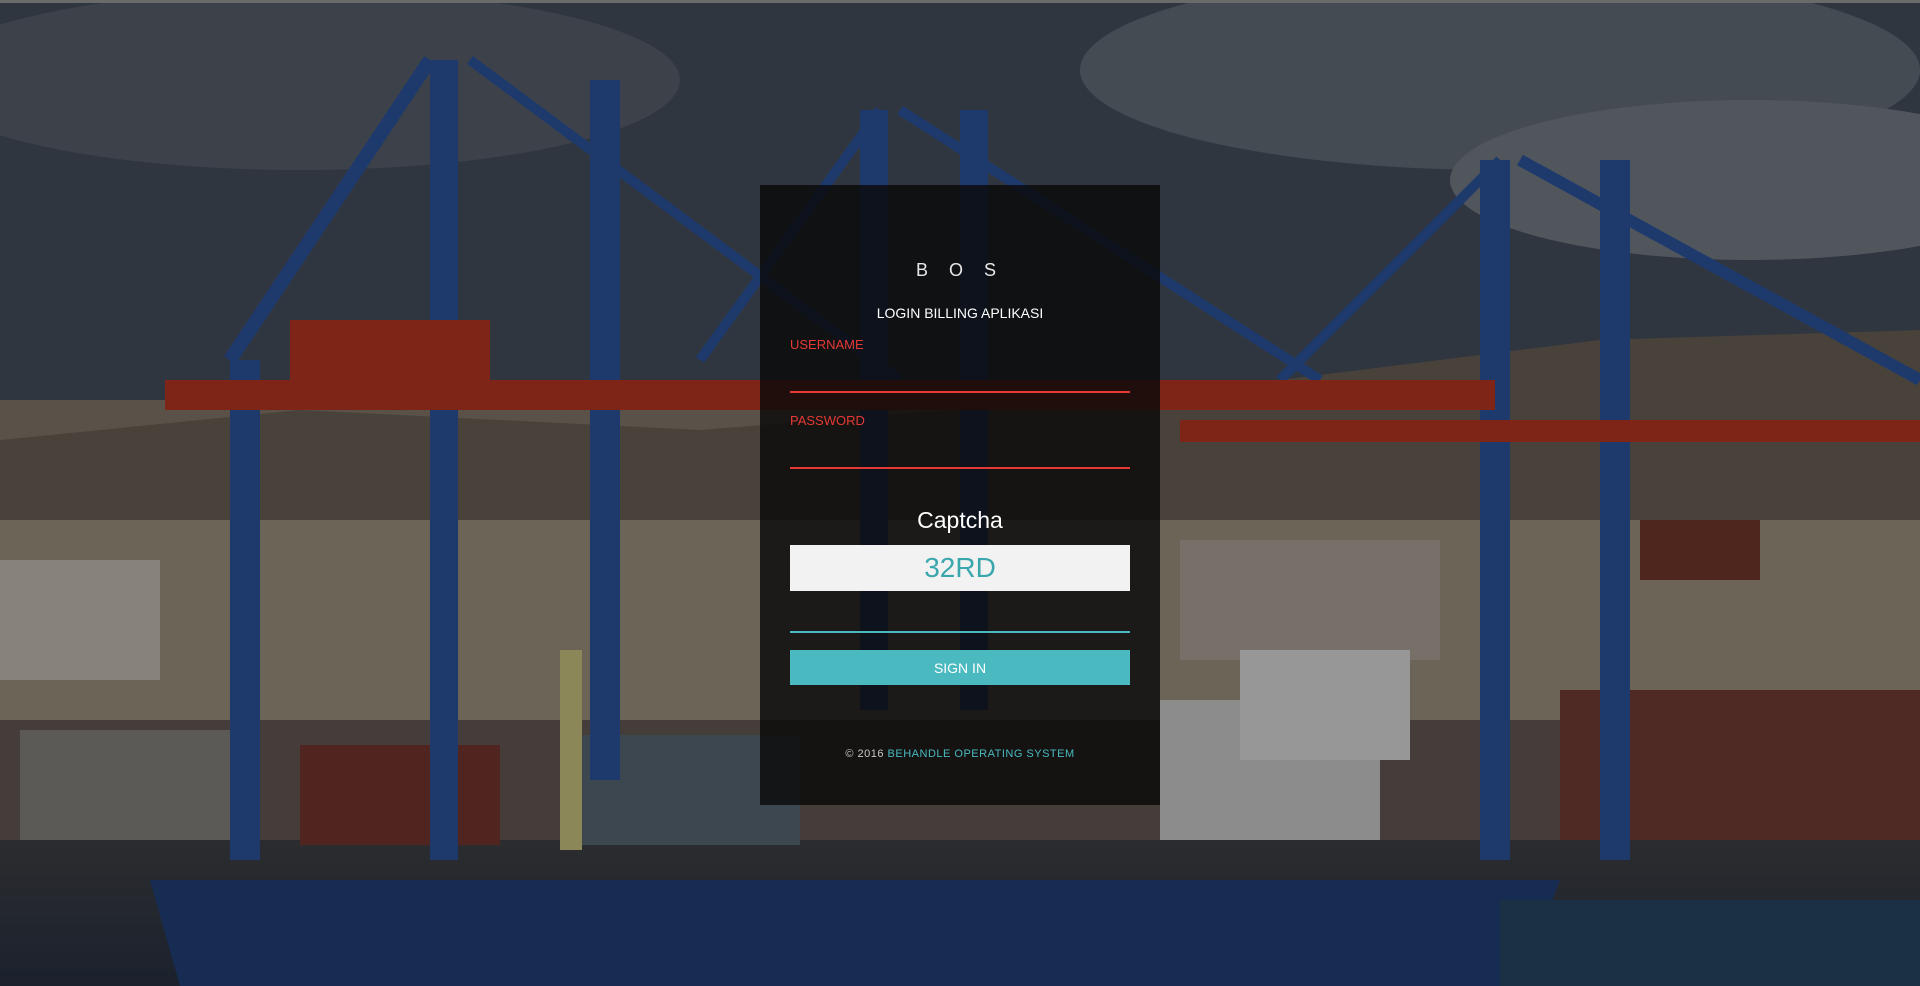  I want to click on password-label: PASSWORD, so click(827, 420).